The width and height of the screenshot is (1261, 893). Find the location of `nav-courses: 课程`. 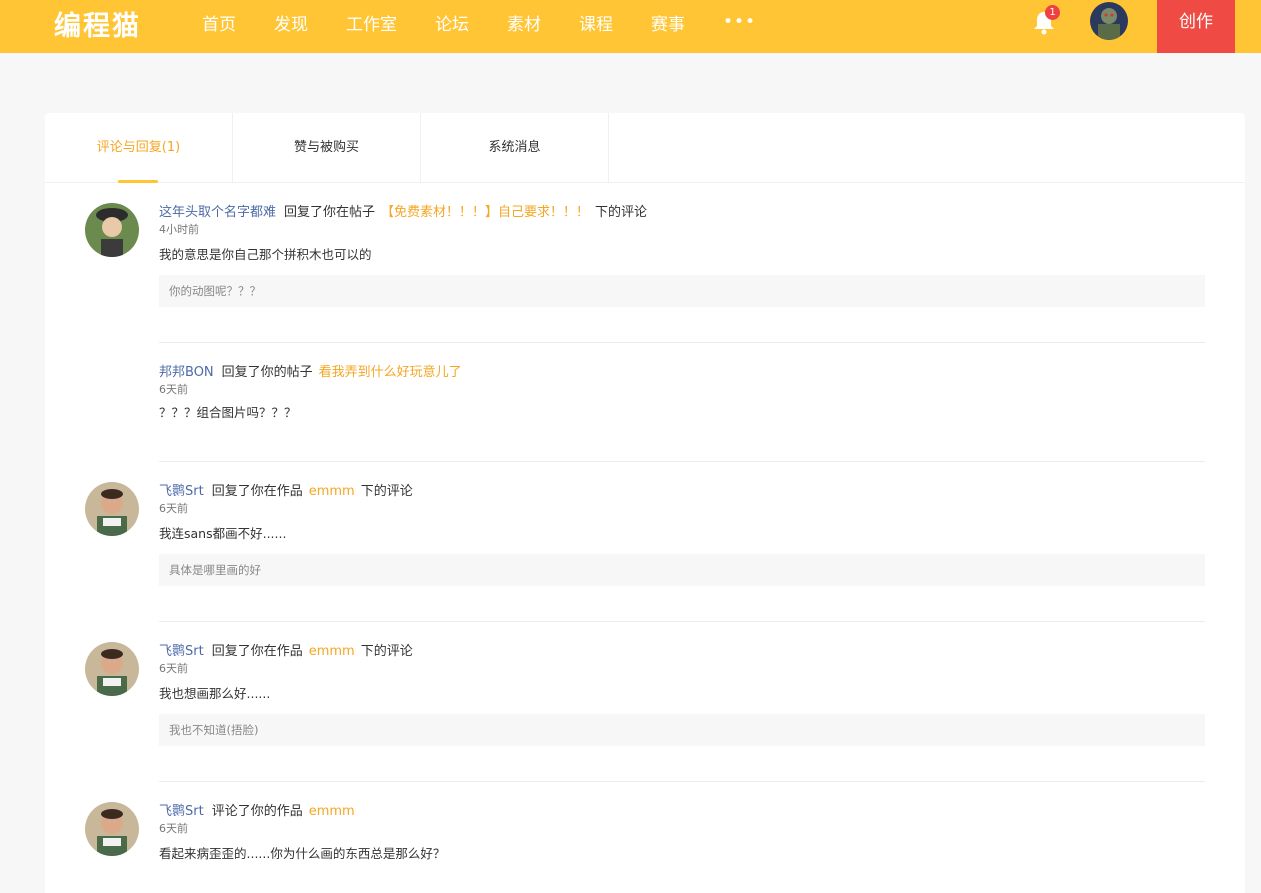

nav-courses: 课程 is located at coordinates (596, 22).